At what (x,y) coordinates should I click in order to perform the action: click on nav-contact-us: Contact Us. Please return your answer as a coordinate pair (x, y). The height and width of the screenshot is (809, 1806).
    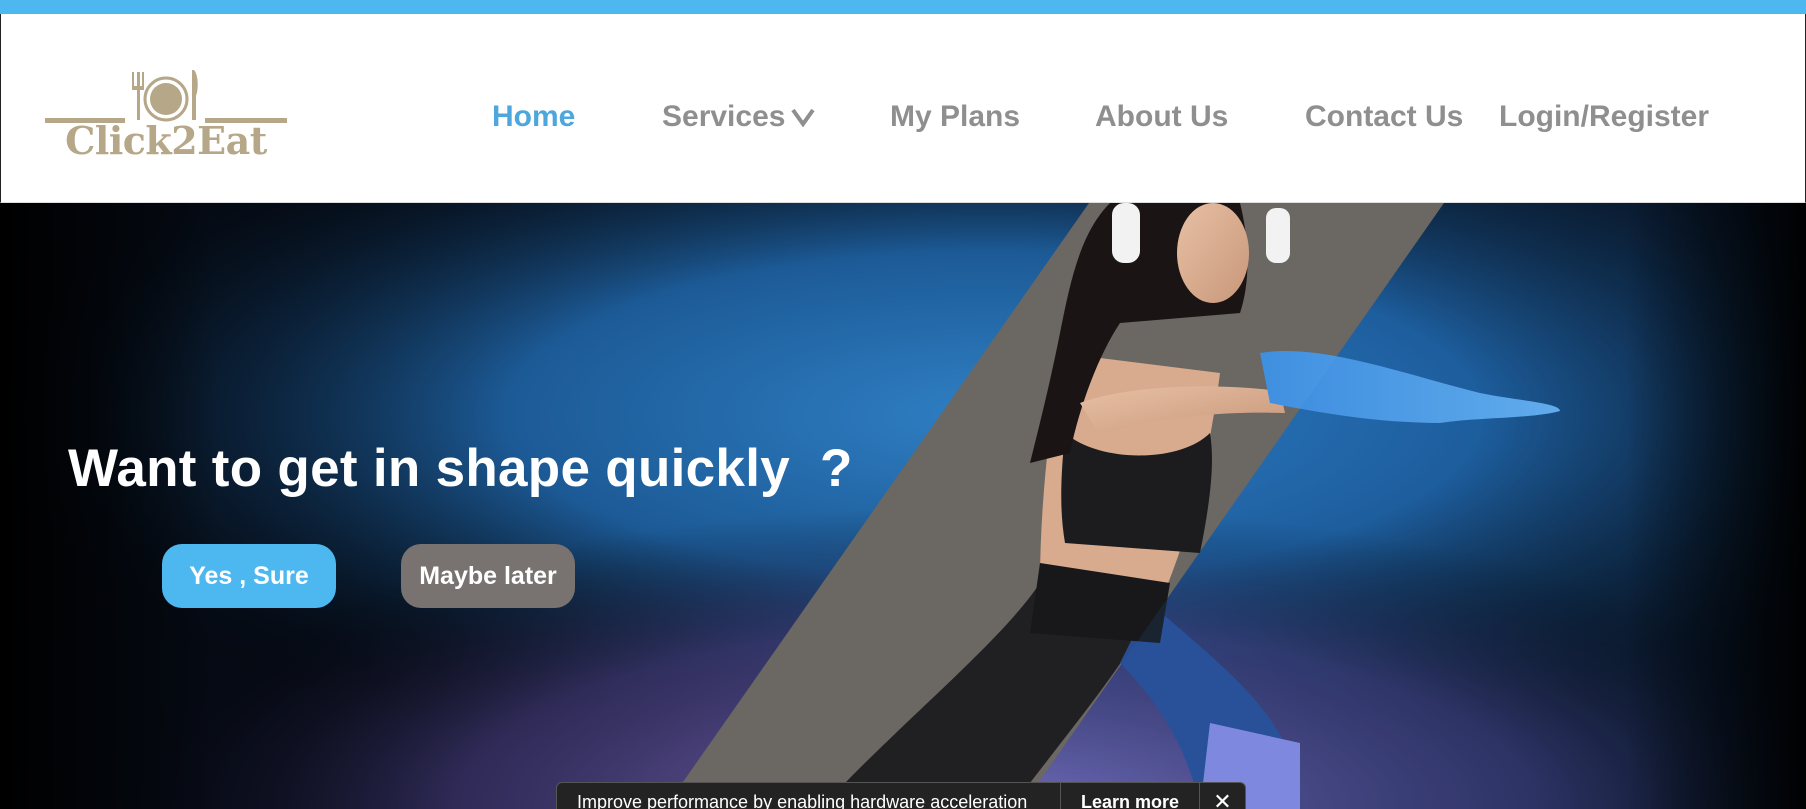
    Looking at the image, I should click on (1384, 117).